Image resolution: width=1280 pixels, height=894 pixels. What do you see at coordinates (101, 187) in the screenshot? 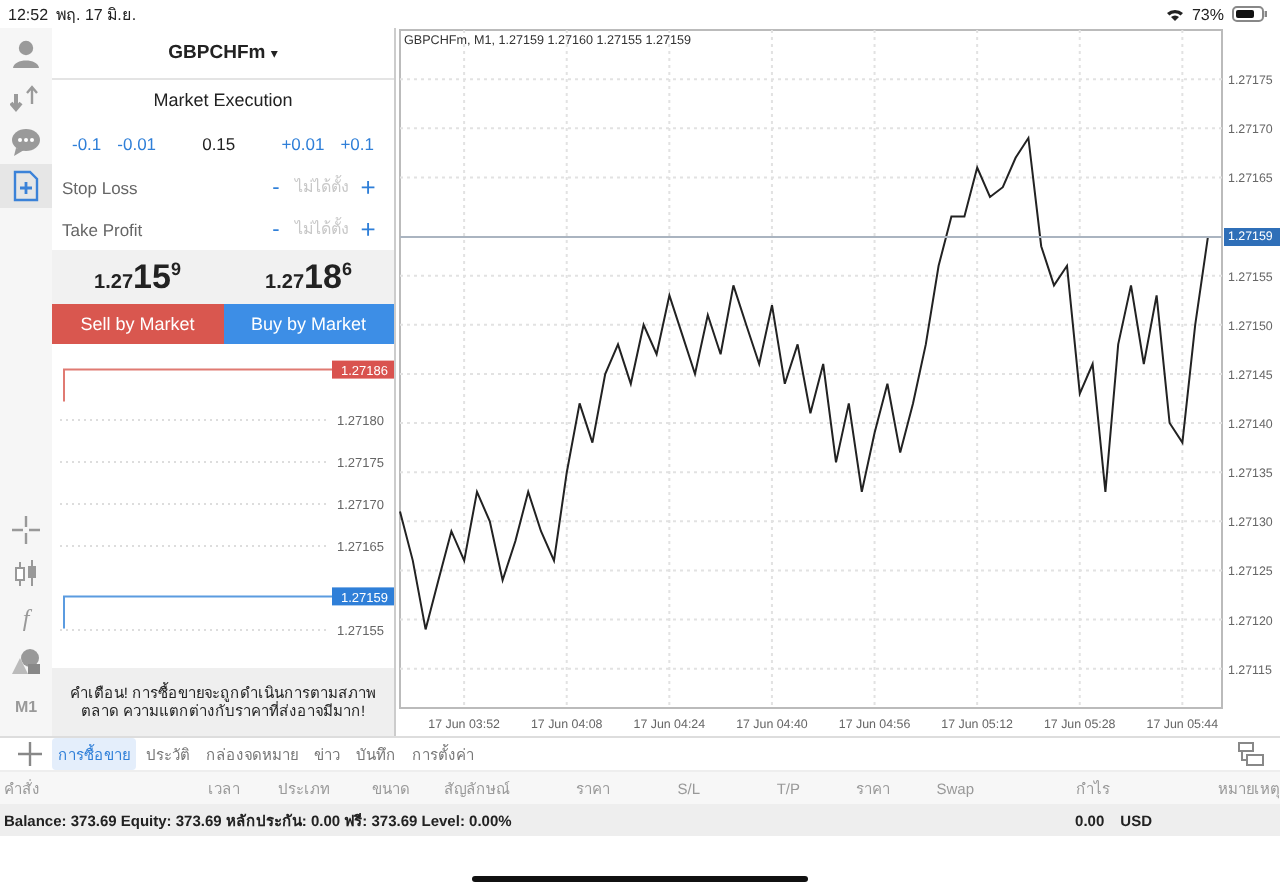
I see `stop-loss-label: Stop Loss` at bounding box center [101, 187].